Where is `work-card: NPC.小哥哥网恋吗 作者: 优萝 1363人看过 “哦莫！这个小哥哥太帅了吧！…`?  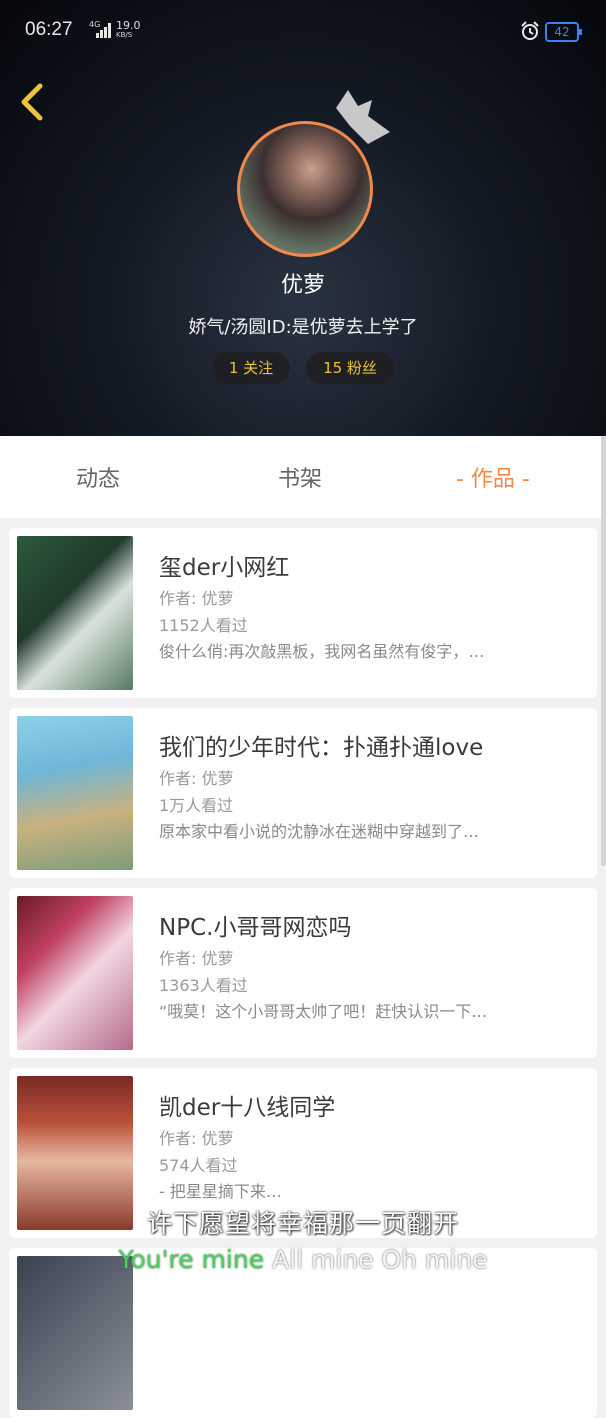 work-card: NPC.小哥哥网恋吗 作者: 优萝 1363人看过 “哦莫！这个小哥哥太帅了吧！… is located at coordinates (303, 973).